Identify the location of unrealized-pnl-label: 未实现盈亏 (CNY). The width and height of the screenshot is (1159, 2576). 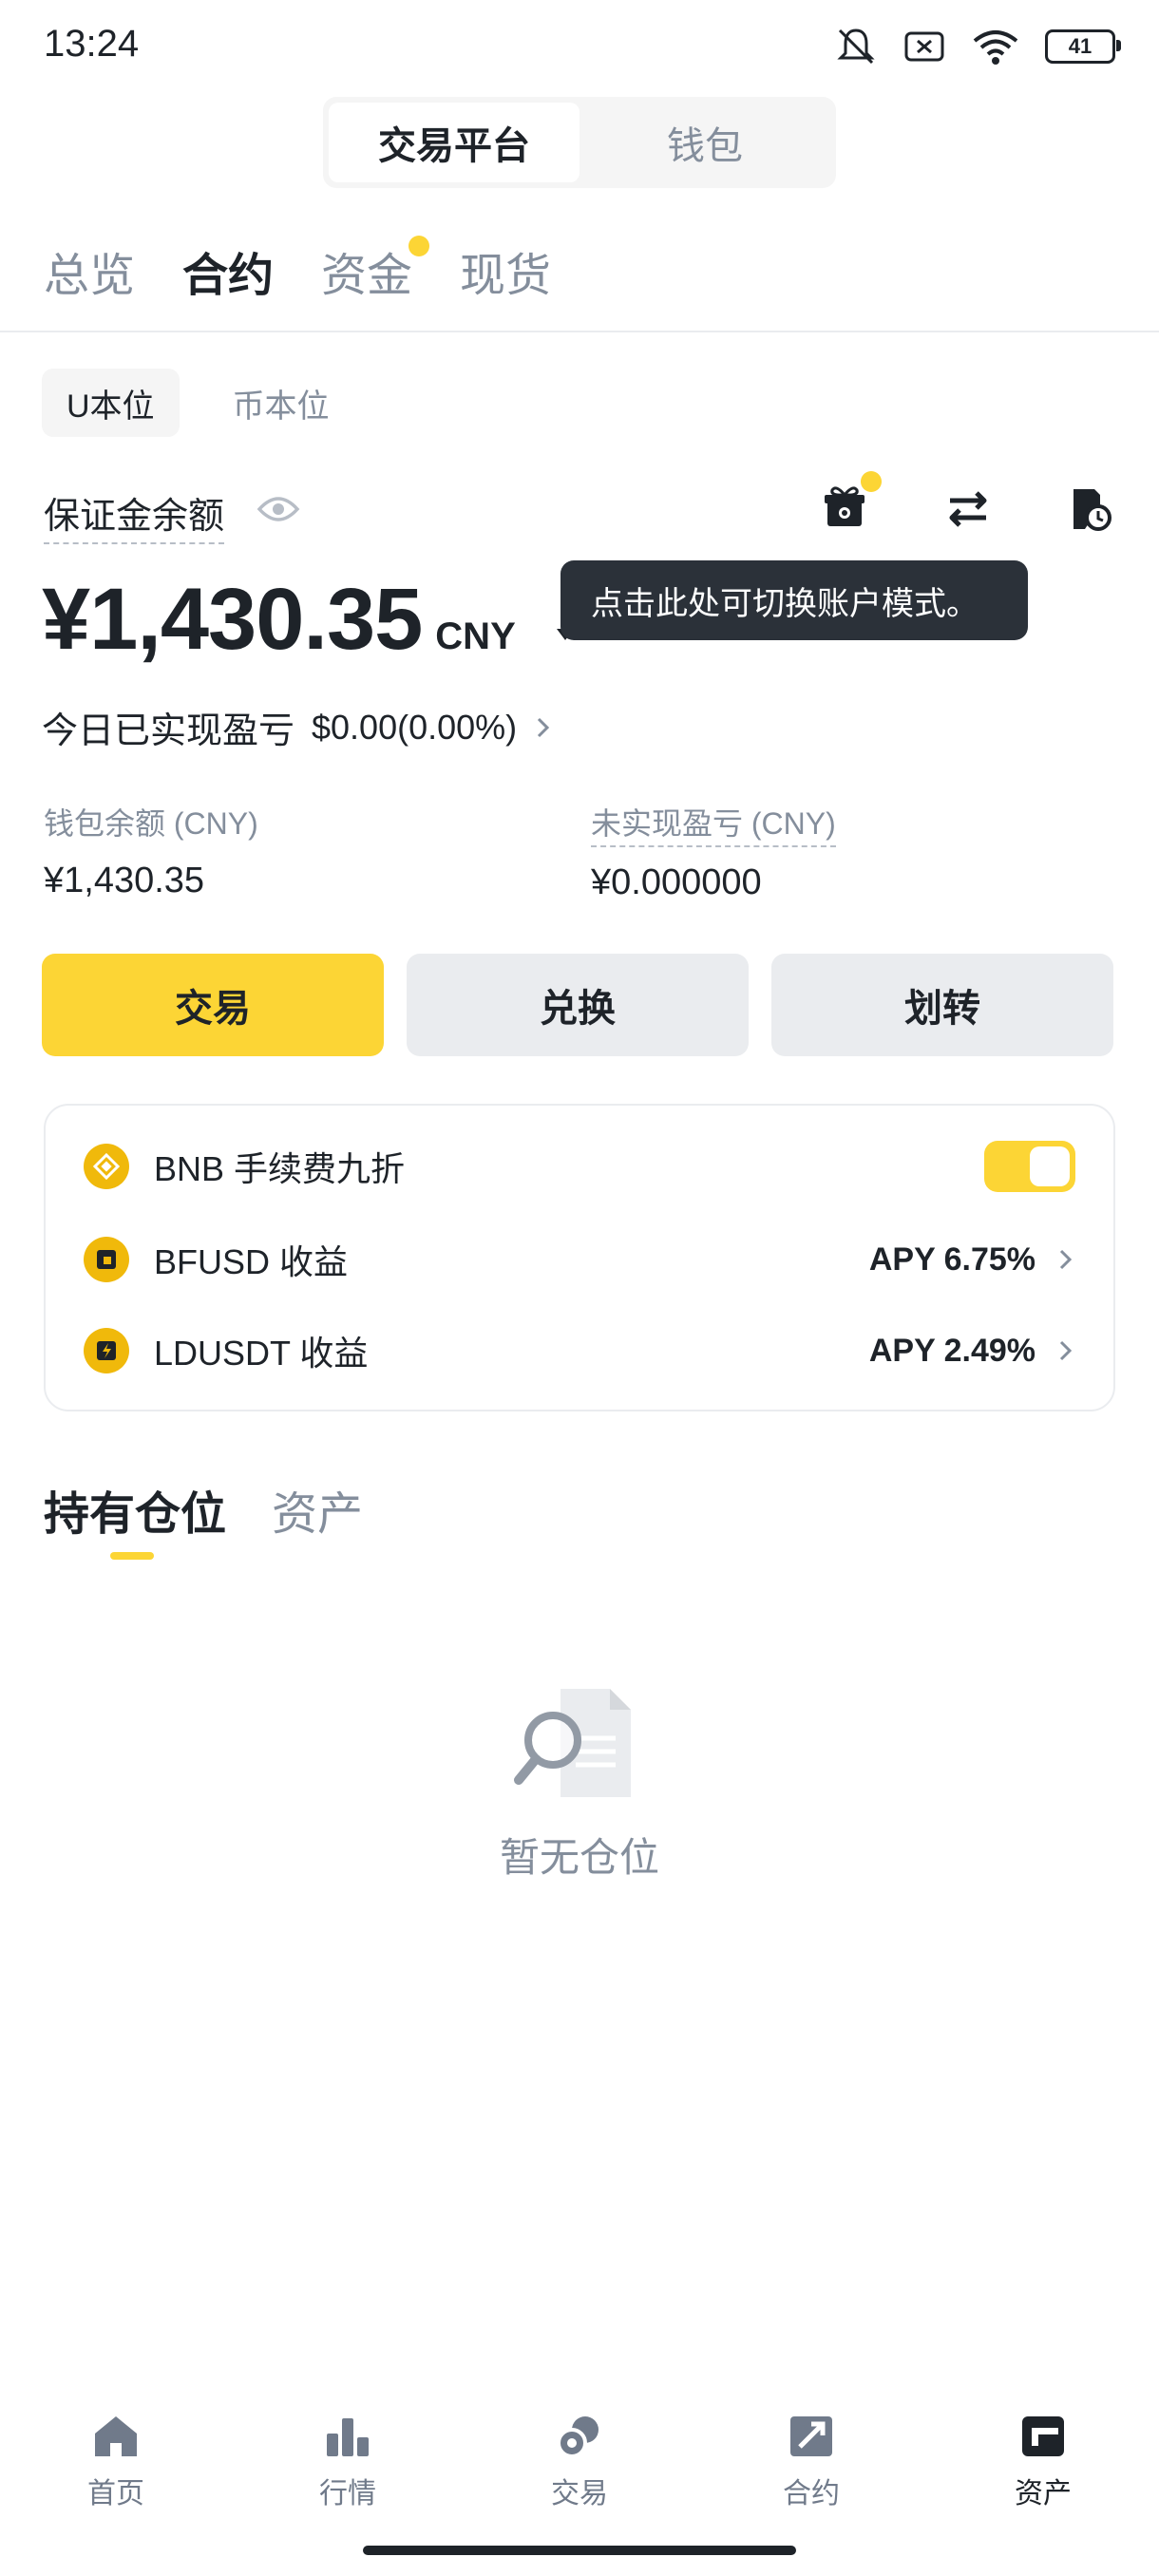
(713, 823).